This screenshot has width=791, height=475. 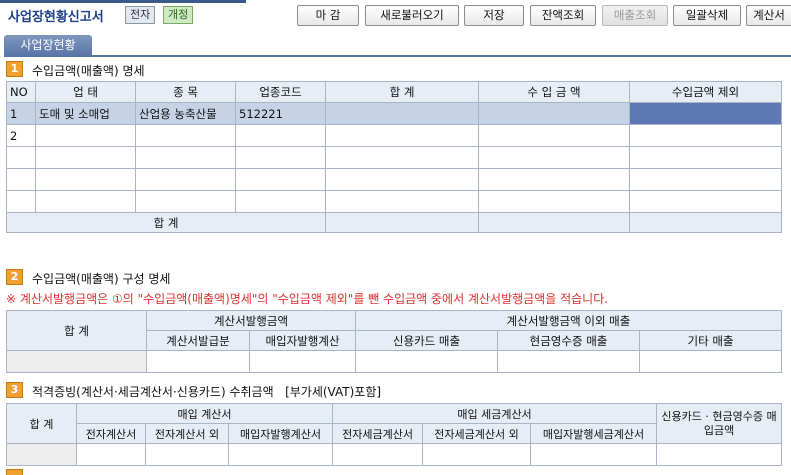 What do you see at coordinates (378, 454) in the screenshot?
I see `e-tax-invoice-cell` at bounding box center [378, 454].